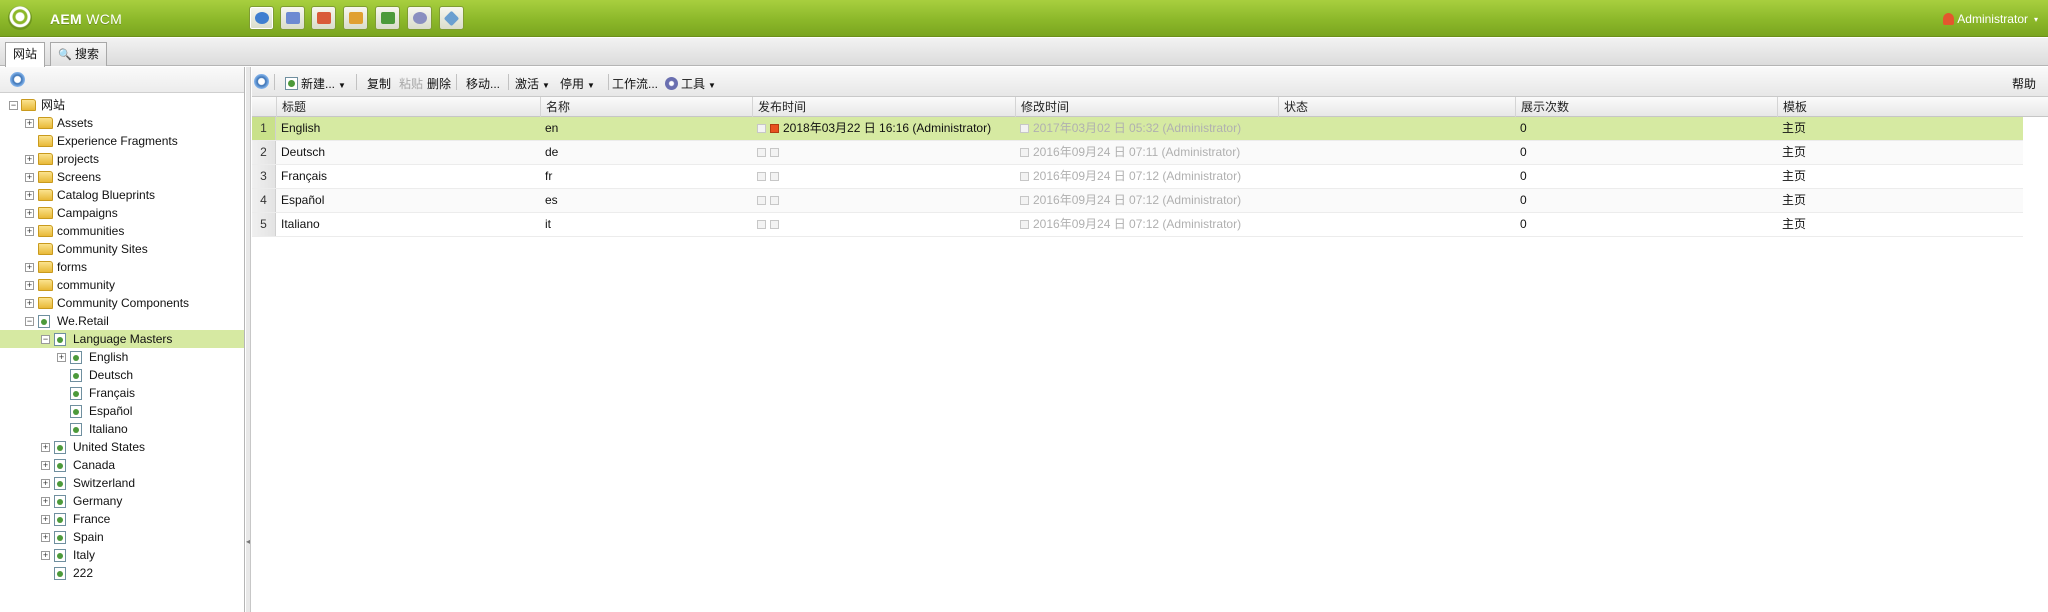  Describe the element at coordinates (102, 19) in the screenshot. I see `app-title-rest: WCM` at that location.